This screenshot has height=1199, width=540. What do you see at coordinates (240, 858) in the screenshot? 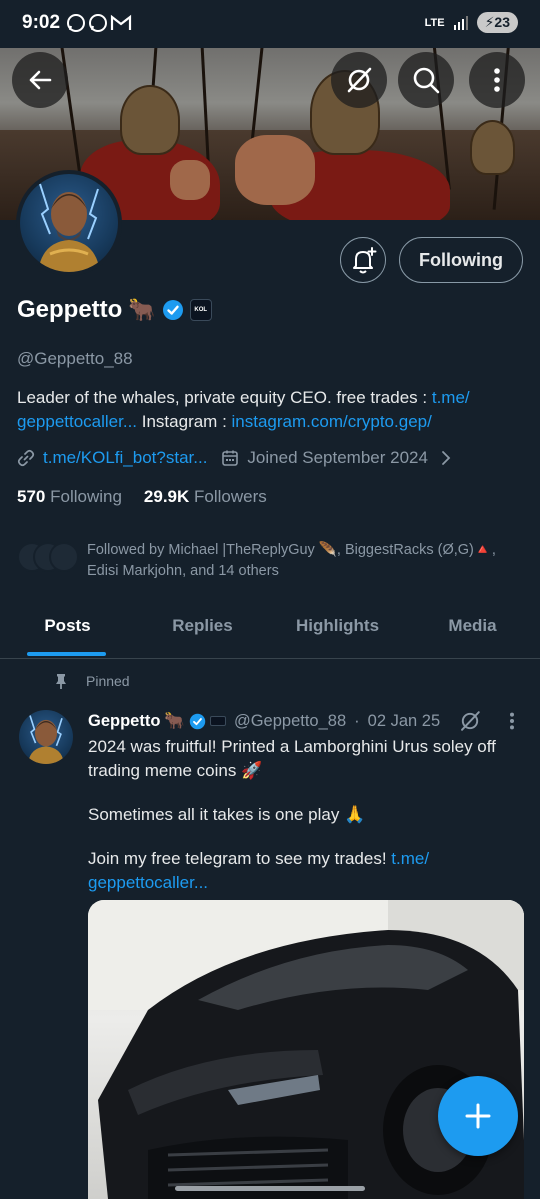
I see `post-line: Join my free telegram to see my trades!` at bounding box center [240, 858].